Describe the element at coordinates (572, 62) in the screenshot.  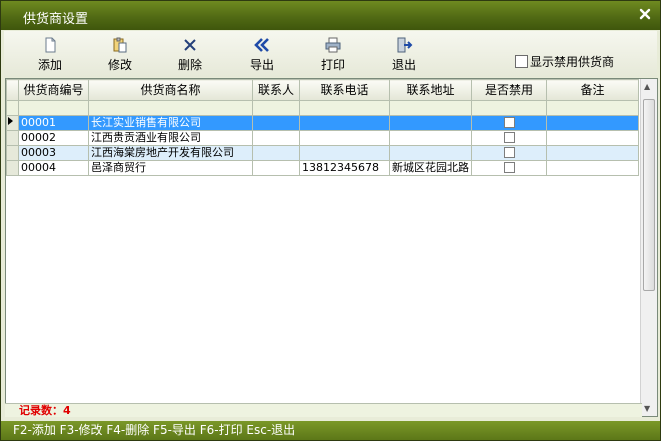
I see `show-disabled-label: 显示禁用供货商` at that location.